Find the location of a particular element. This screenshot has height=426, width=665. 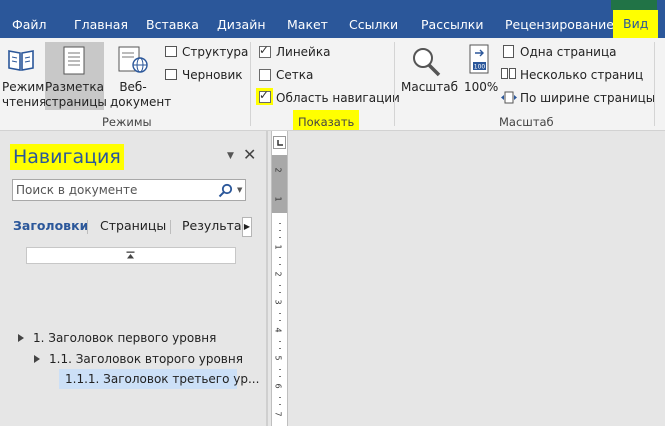

navigation-pane-checkbox-box: ✓ is located at coordinates (265, 95).